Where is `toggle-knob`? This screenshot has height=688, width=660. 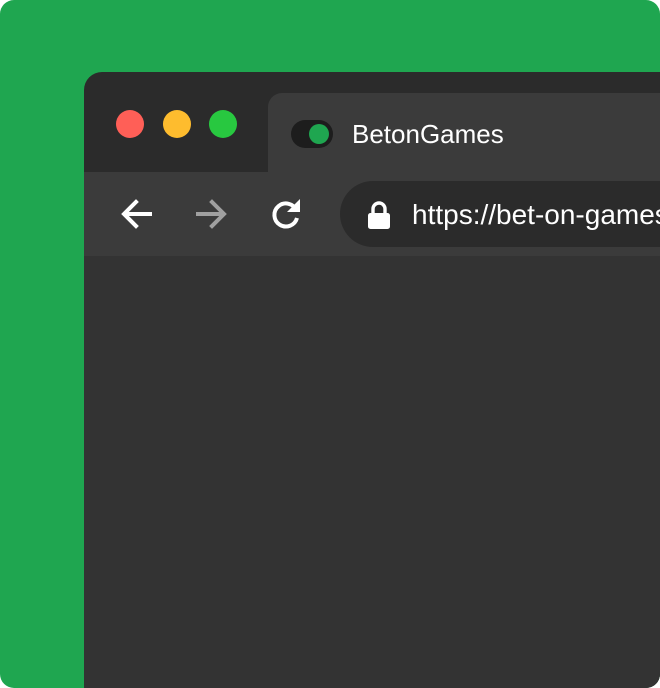 toggle-knob is located at coordinates (319, 134).